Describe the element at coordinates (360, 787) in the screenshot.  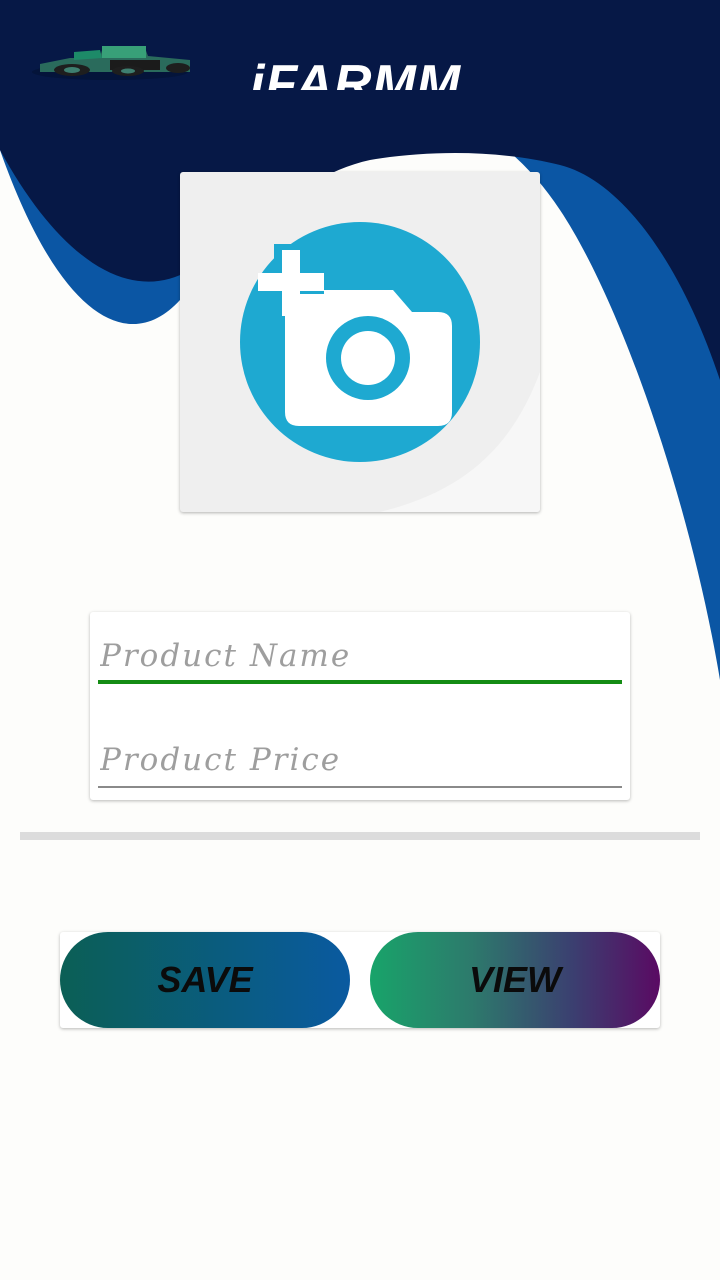
I see `product-price-underline` at that location.